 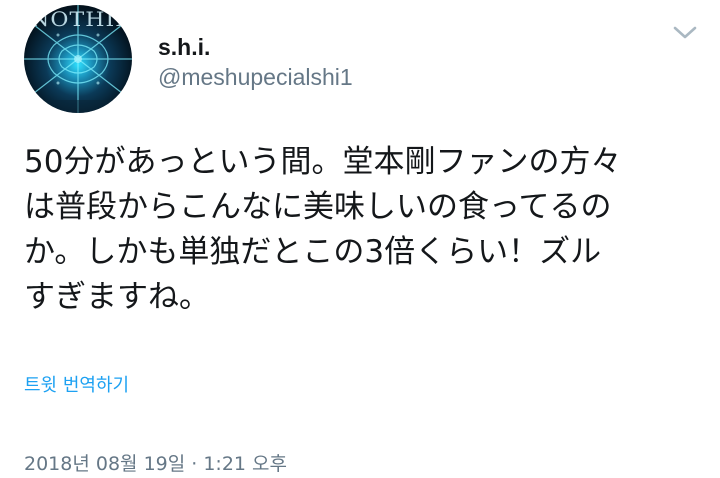 I want to click on user-handle: @meshupecialshi1, so click(x=255, y=77).